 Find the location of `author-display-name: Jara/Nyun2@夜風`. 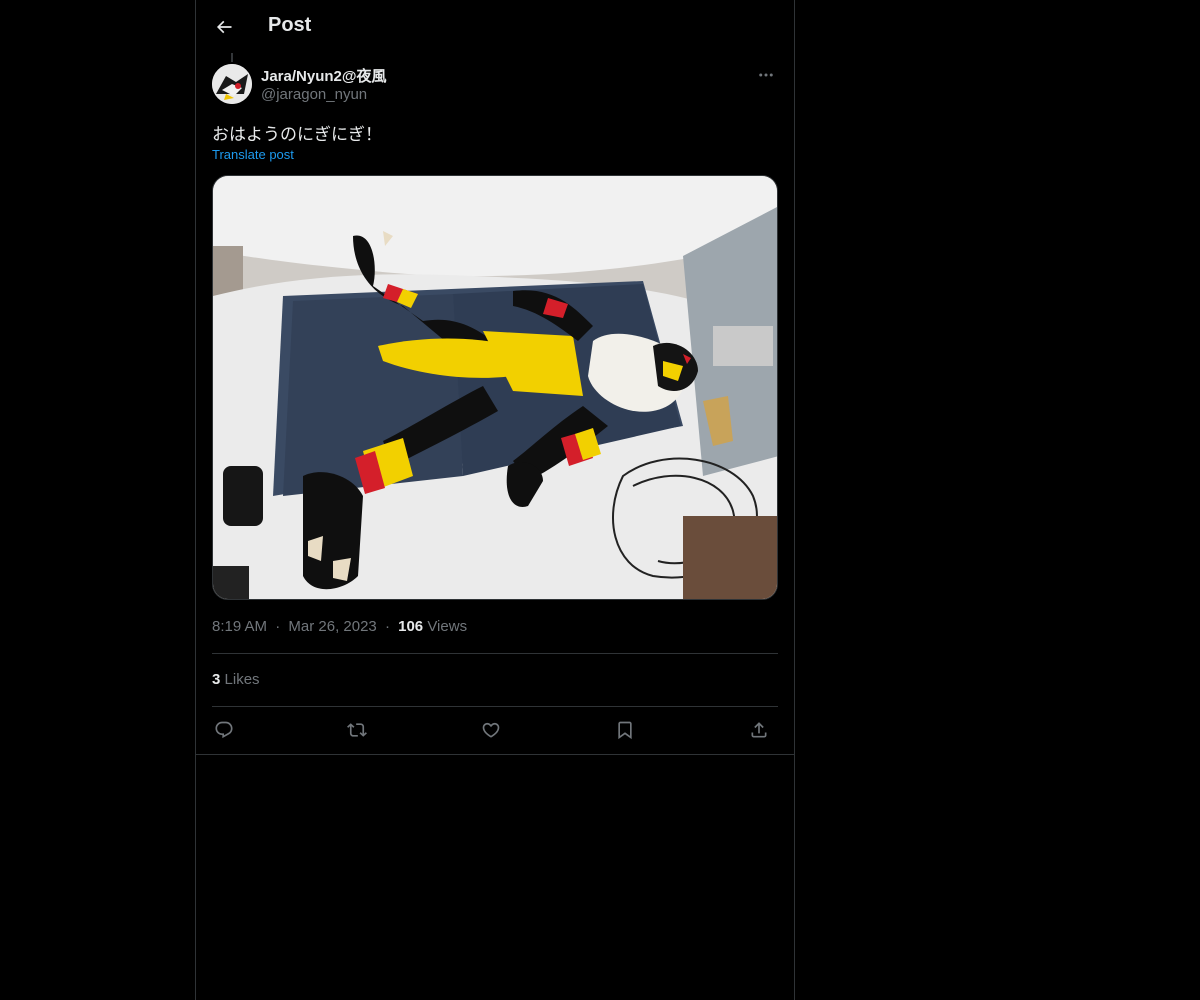

author-display-name: Jara/Nyun2@夜風 is located at coordinates (324, 75).